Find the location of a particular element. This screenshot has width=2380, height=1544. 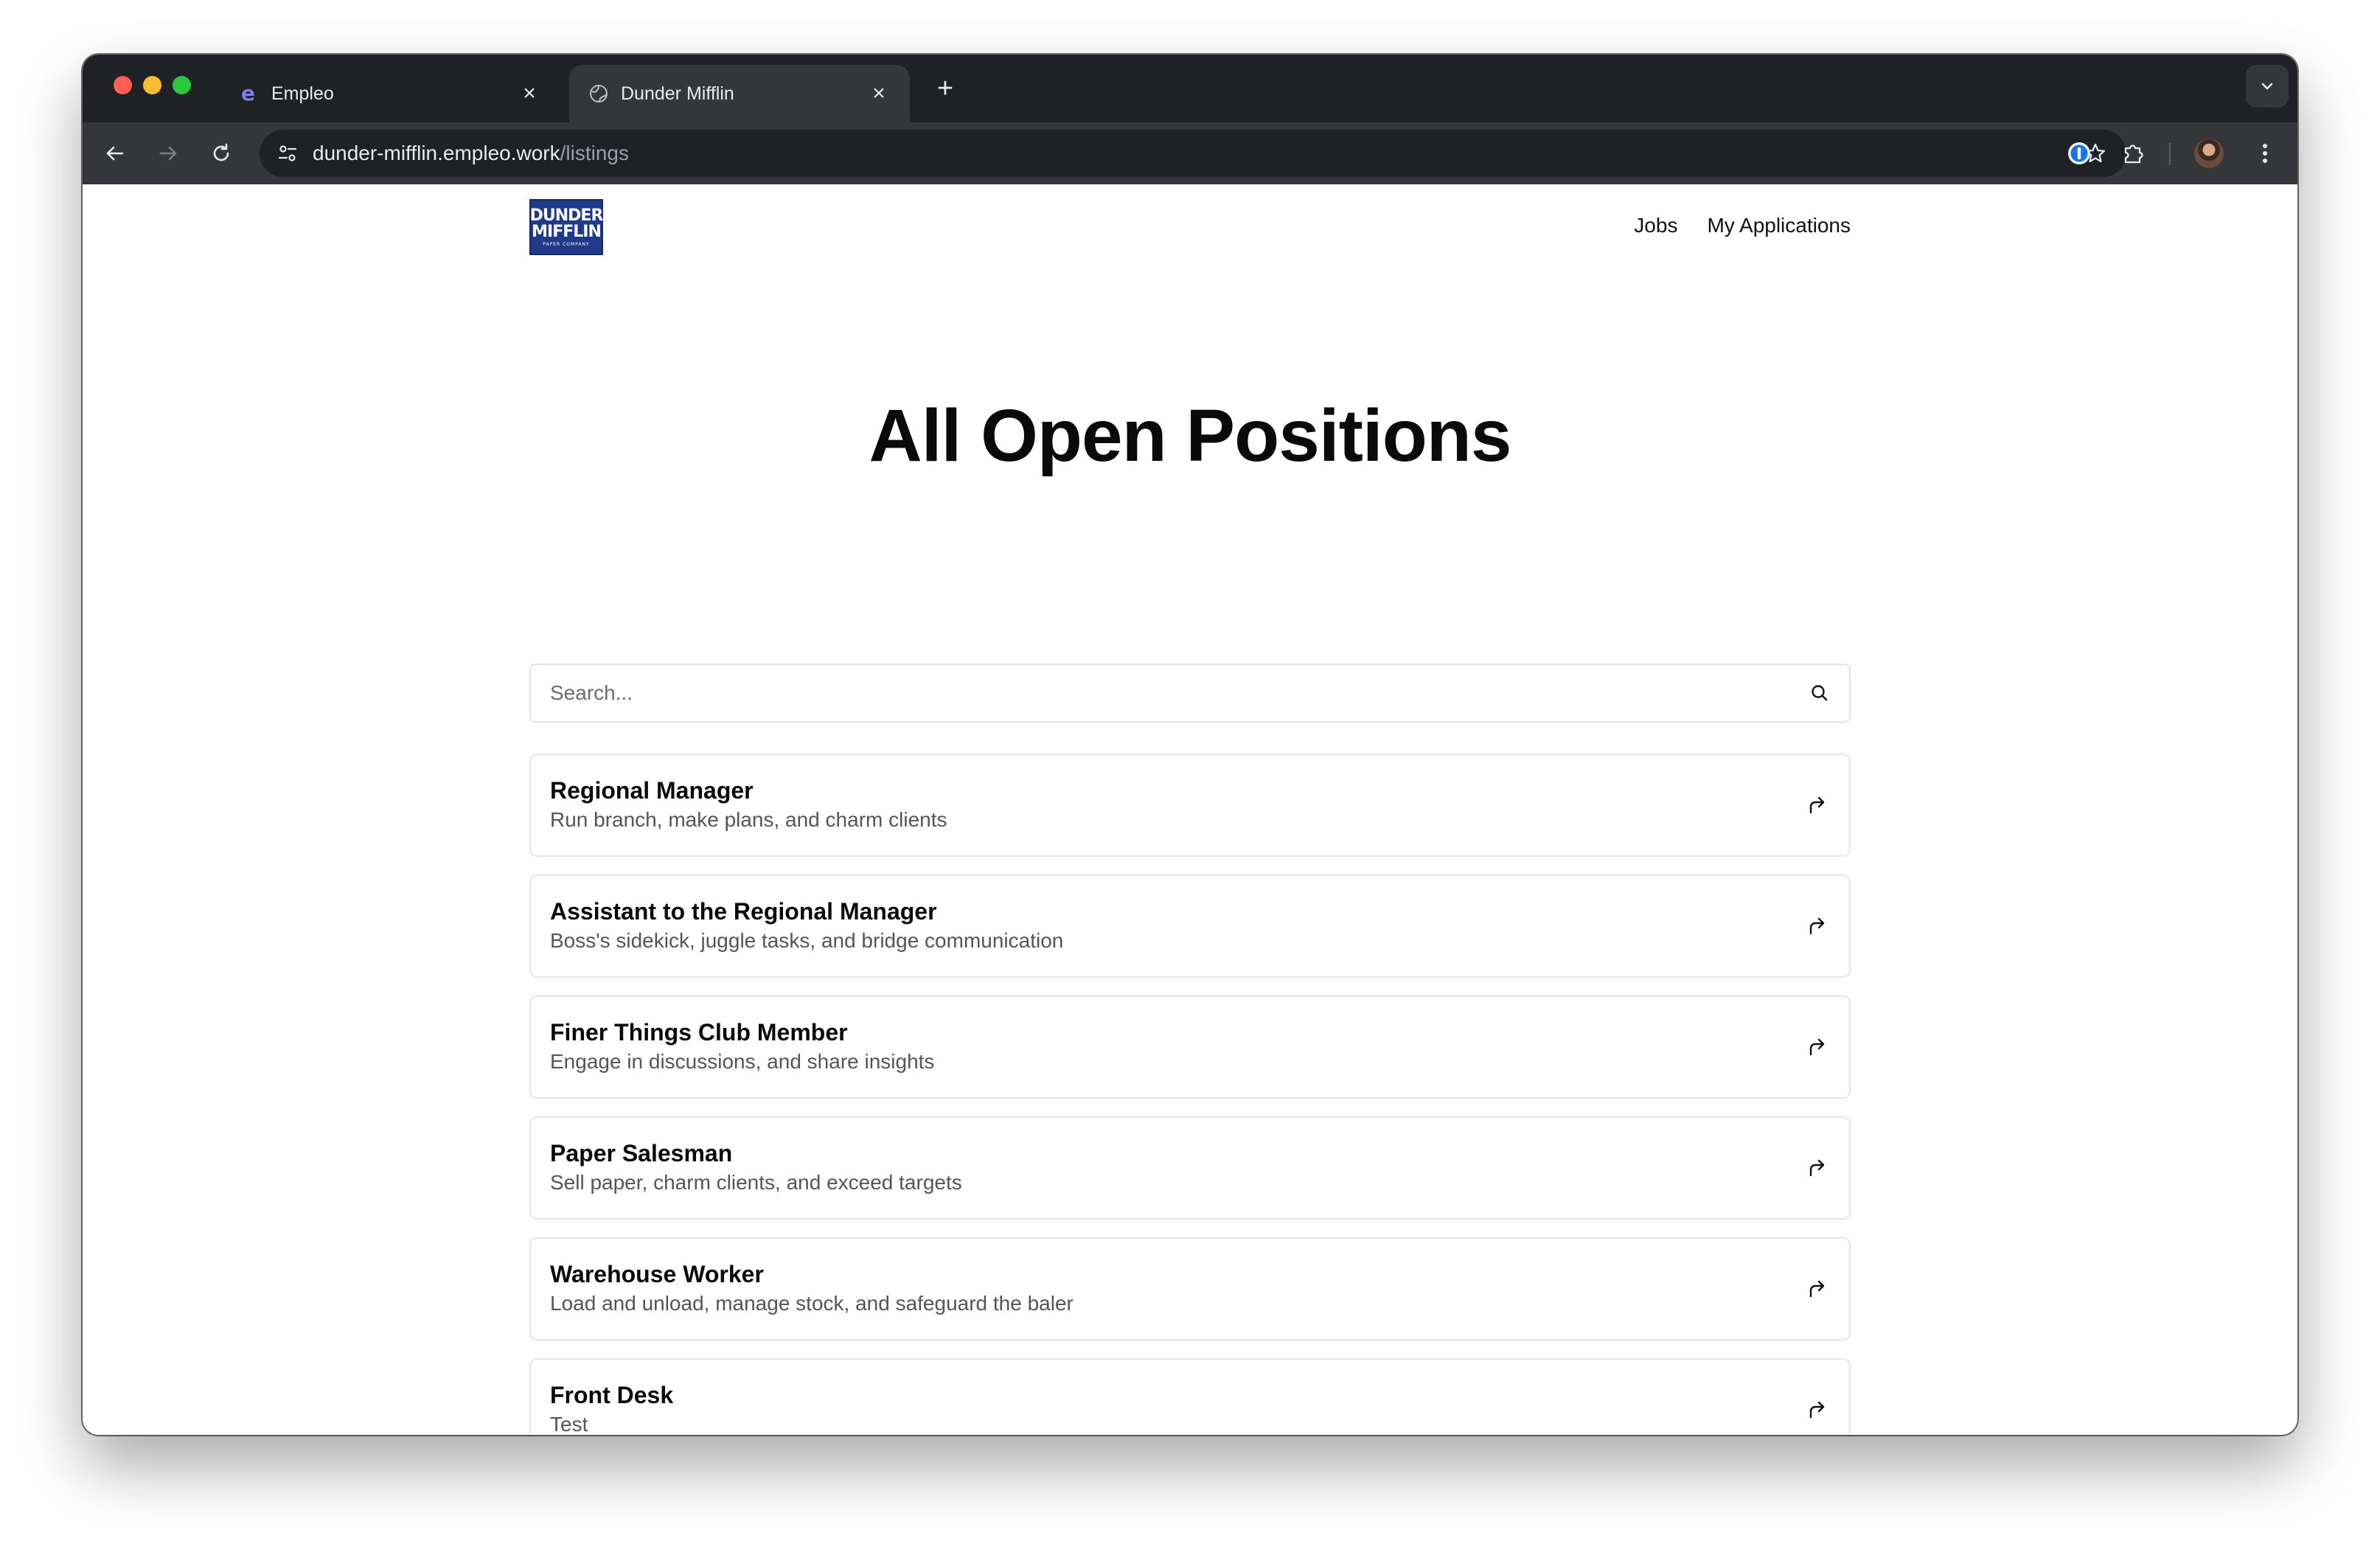

job-description: Test is located at coordinates (569, 1424).